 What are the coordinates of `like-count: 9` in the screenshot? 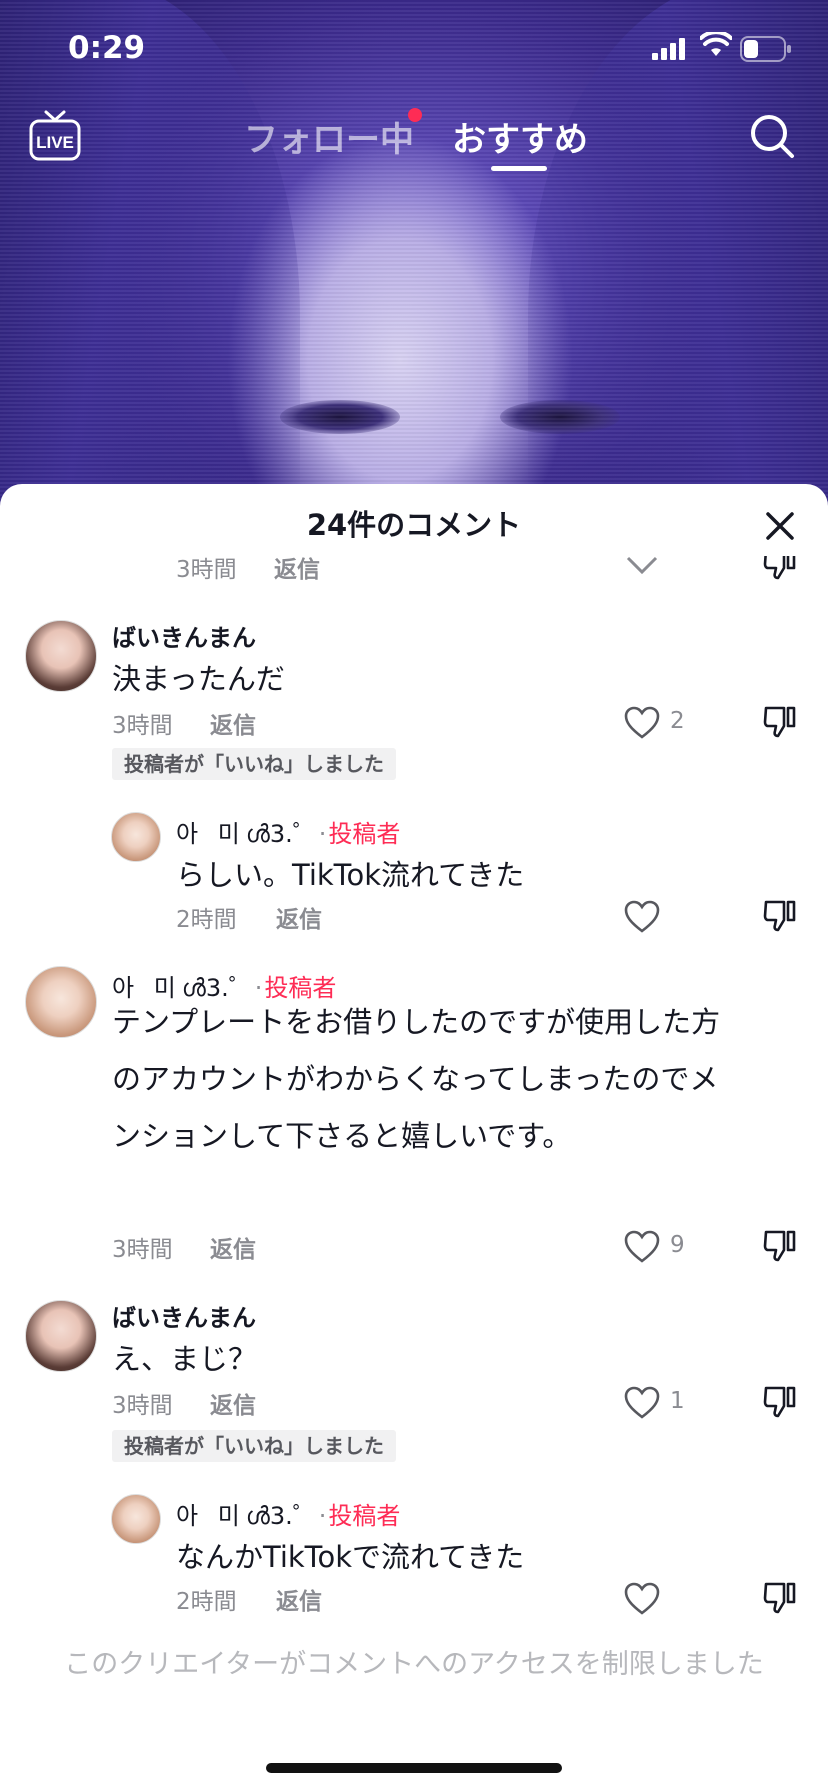 It's located at (677, 1245).